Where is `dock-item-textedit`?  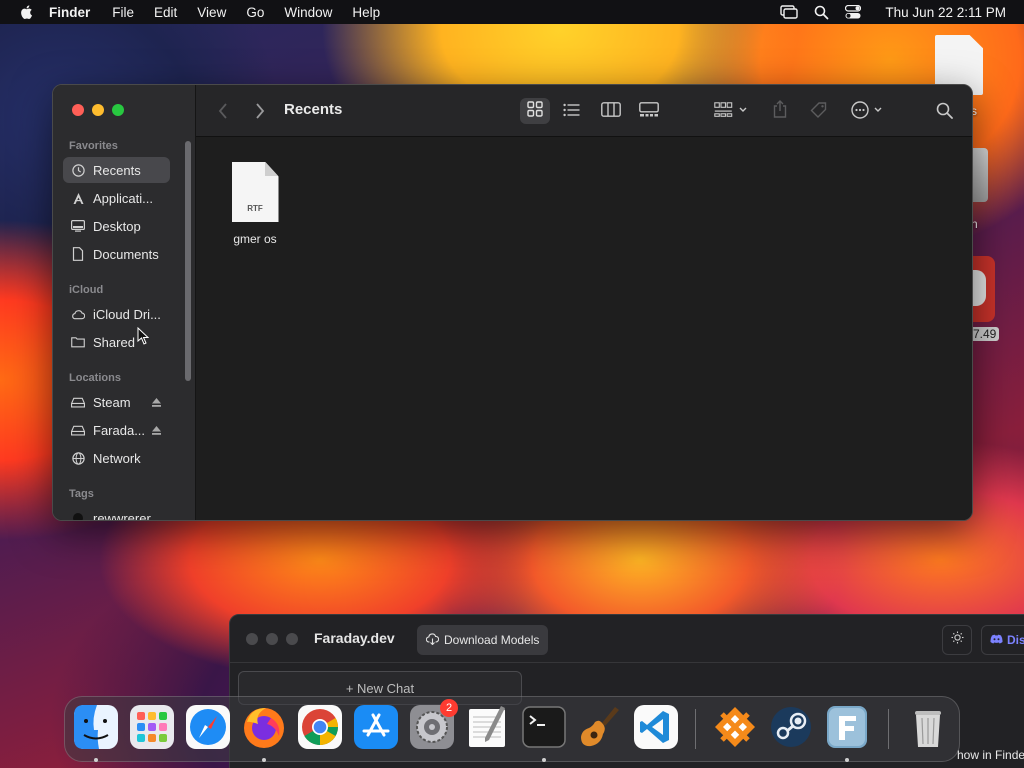
dock-item-textedit is located at coordinates (488, 727).